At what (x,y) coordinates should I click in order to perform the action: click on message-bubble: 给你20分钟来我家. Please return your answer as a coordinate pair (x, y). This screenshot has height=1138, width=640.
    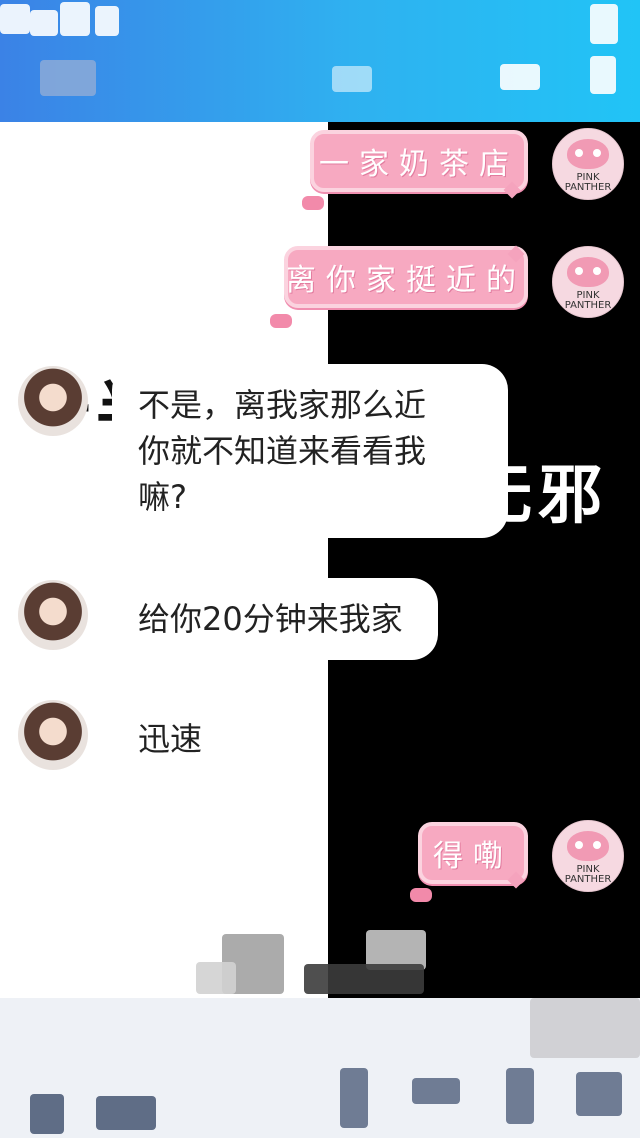
    Looking at the image, I should click on (275, 619).